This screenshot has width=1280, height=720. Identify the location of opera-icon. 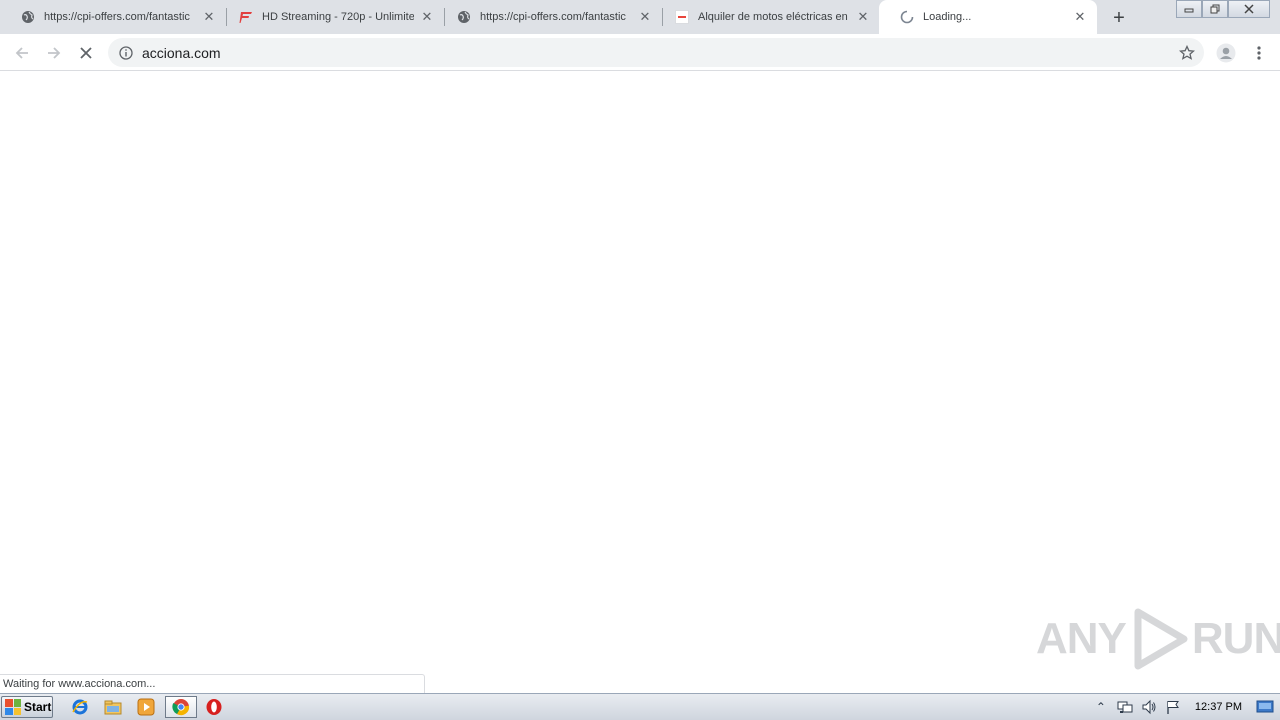
(214, 707).